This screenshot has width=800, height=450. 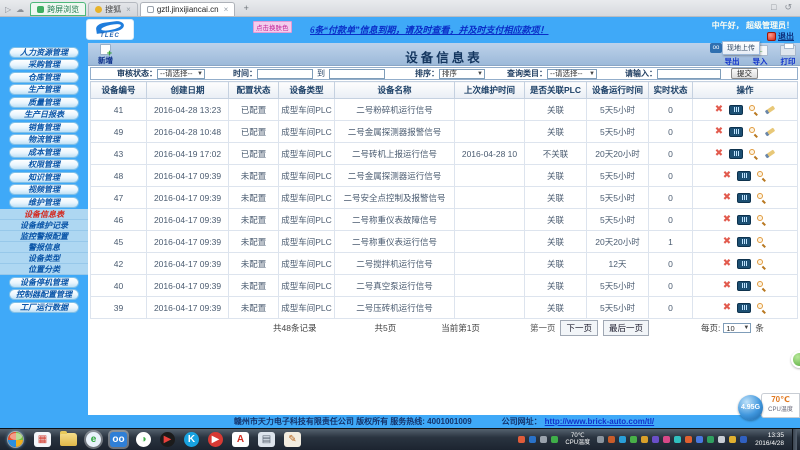 What do you see at coordinates (737, 328) in the screenshot?
I see `per-page-select: 10 ▼` at bounding box center [737, 328].